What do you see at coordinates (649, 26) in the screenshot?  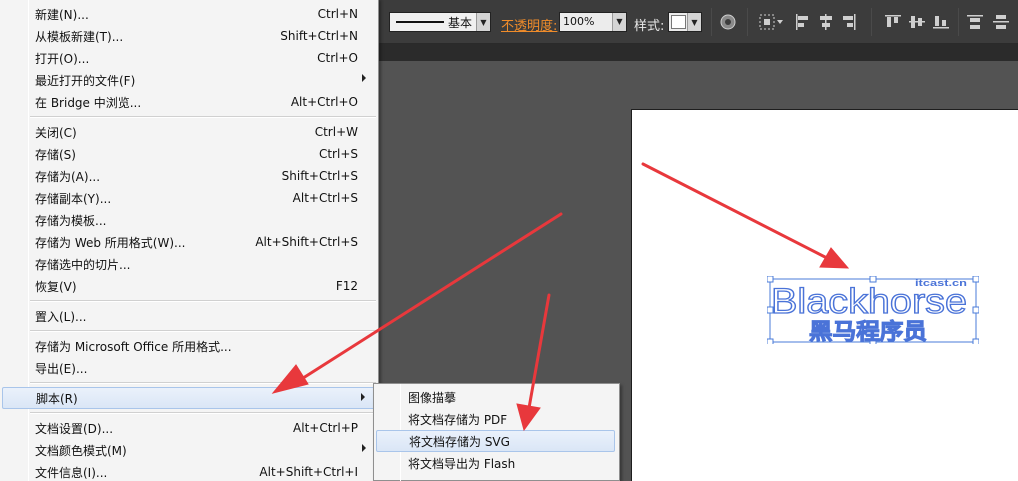 I see `style-label: 样式:` at bounding box center [649, 26].